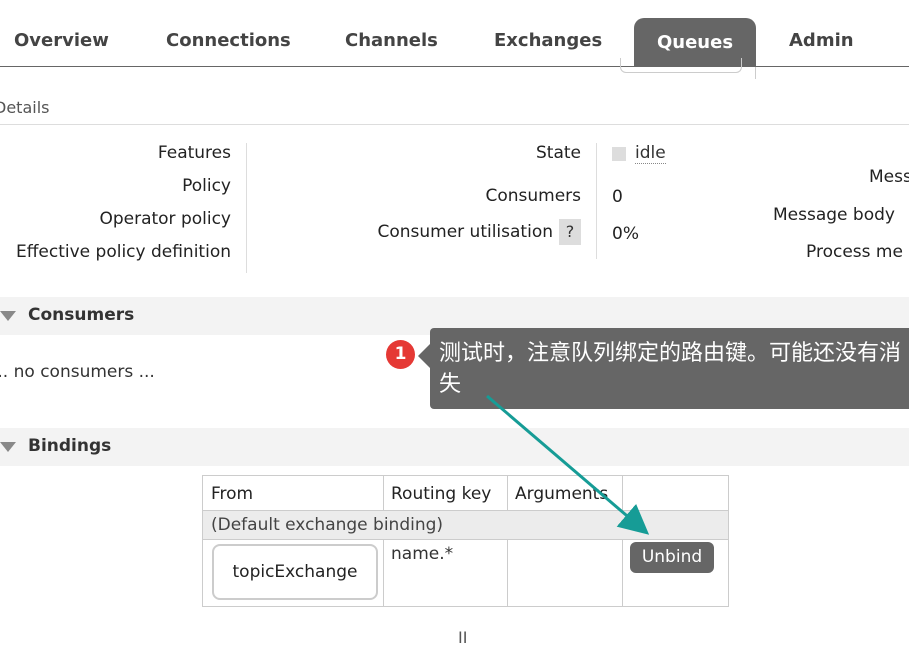 This screenshot has height=647, width=909. Describe the element at coordinates (400, 354) in the screenshot. I see `annotation-badge: 1` at that location.